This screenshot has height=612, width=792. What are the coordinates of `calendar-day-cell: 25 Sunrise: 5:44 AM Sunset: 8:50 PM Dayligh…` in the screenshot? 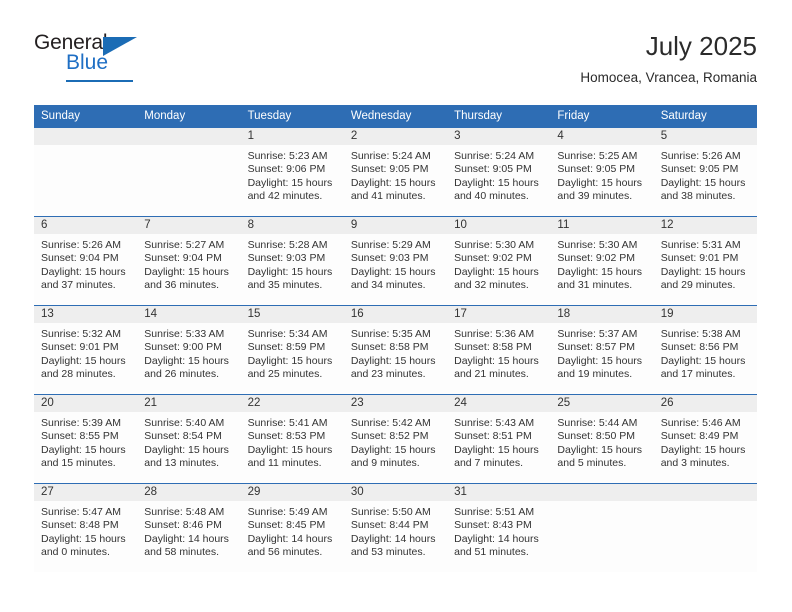 It's located at (602, 439).